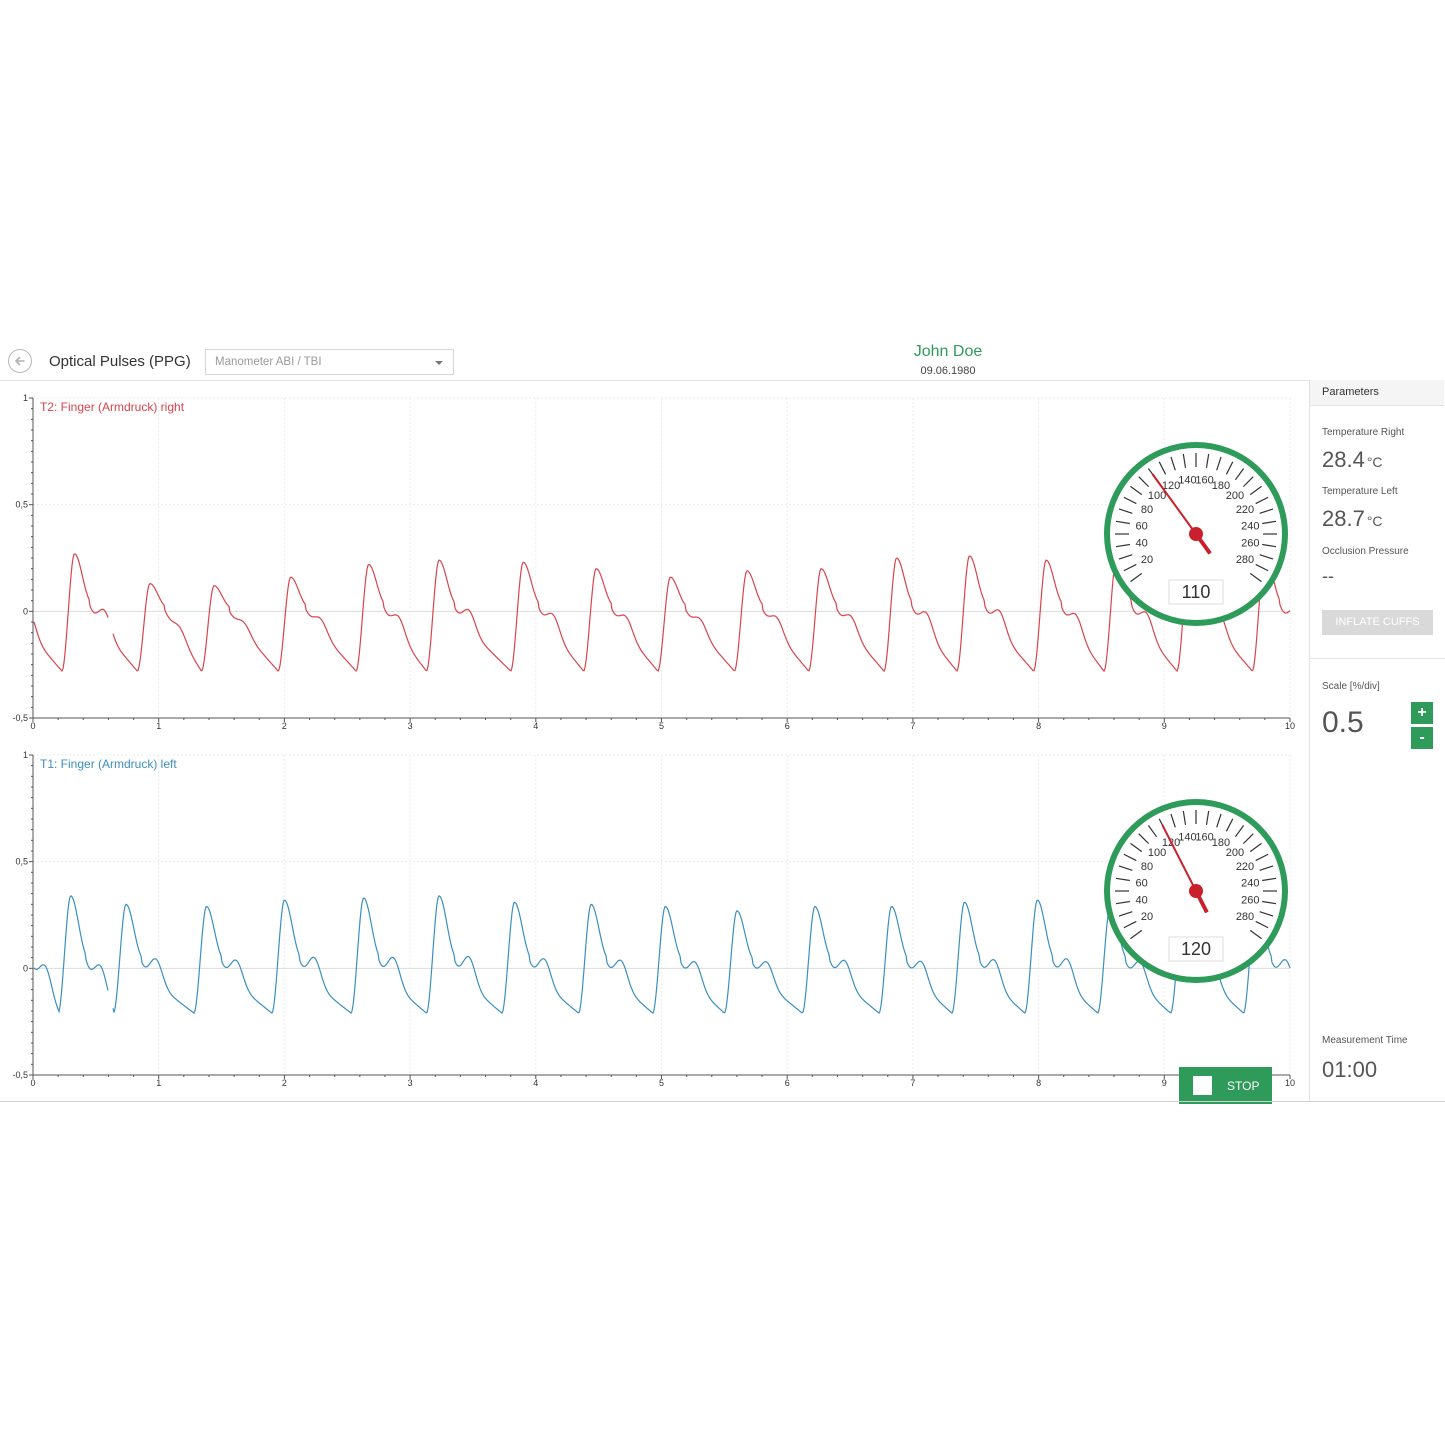 The height and width of the screenshot is (1445, 1445). What do you see at coordinates (1243, 1086) in the screenshot?
I see `stop-button-label: STOP` at bounding box center [1243, 1086].